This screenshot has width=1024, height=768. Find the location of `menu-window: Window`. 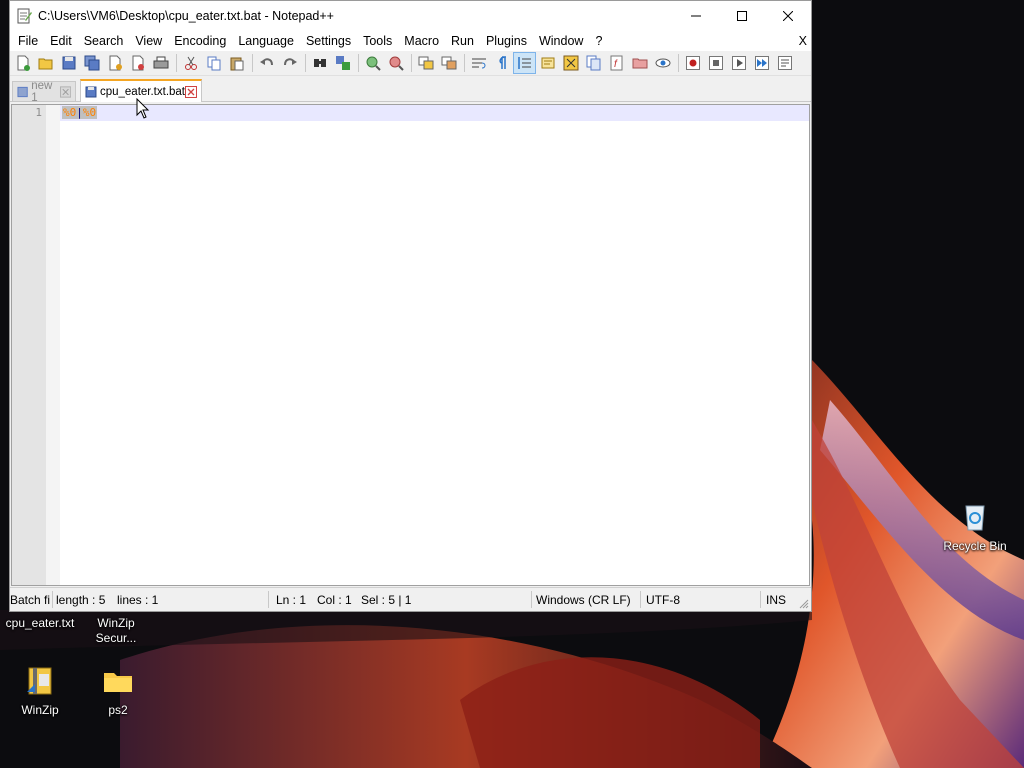

menu-window: Window is located at coordinates (561, 41).